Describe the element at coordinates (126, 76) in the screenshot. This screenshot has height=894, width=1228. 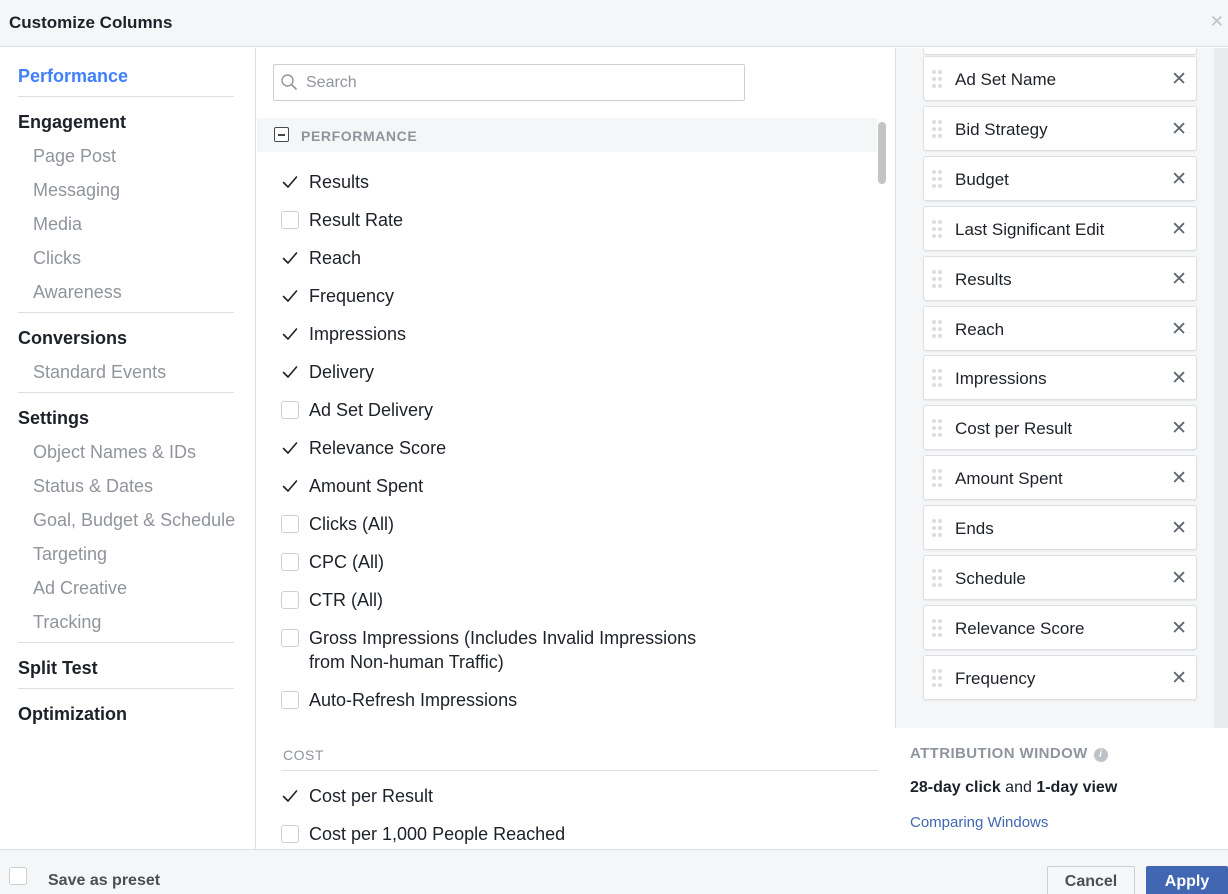
I see `sidebar-item-performance: Performance` at that location.